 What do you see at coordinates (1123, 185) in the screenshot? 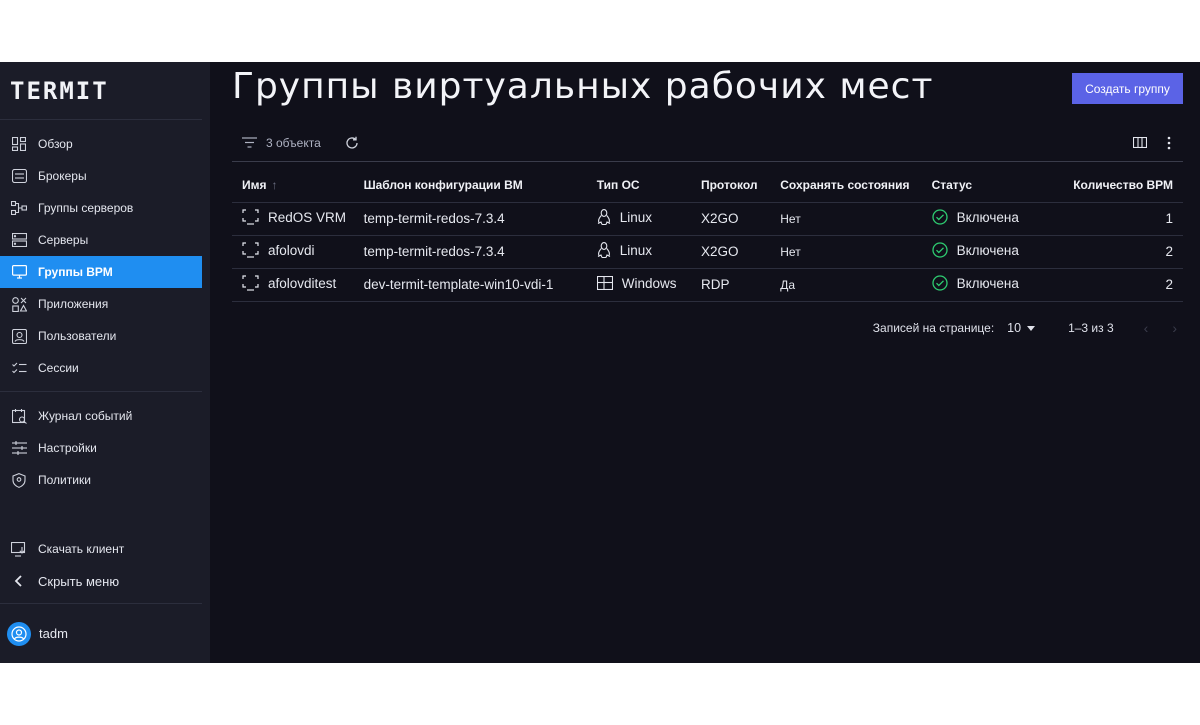
I see `column-header-count: Количество ВРМ` at bounding box center [1123, 185].